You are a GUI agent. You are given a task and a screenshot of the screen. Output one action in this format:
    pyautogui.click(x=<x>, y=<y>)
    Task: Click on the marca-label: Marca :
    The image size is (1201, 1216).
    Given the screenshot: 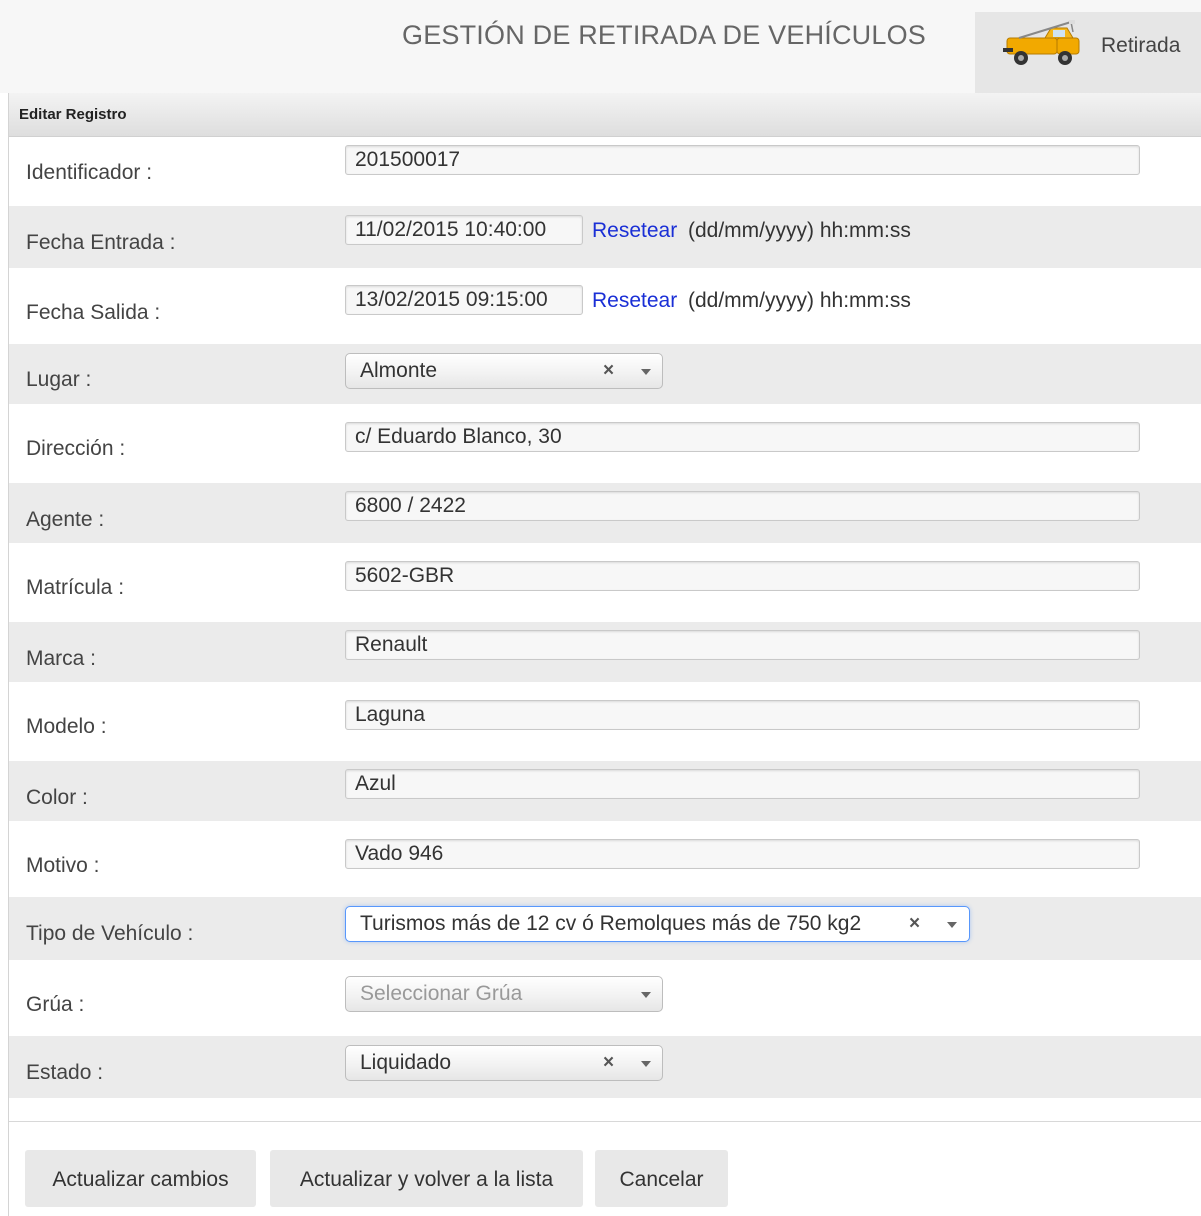 What is the action you would take?
    pyautogui.click(x=61, y=658)
    